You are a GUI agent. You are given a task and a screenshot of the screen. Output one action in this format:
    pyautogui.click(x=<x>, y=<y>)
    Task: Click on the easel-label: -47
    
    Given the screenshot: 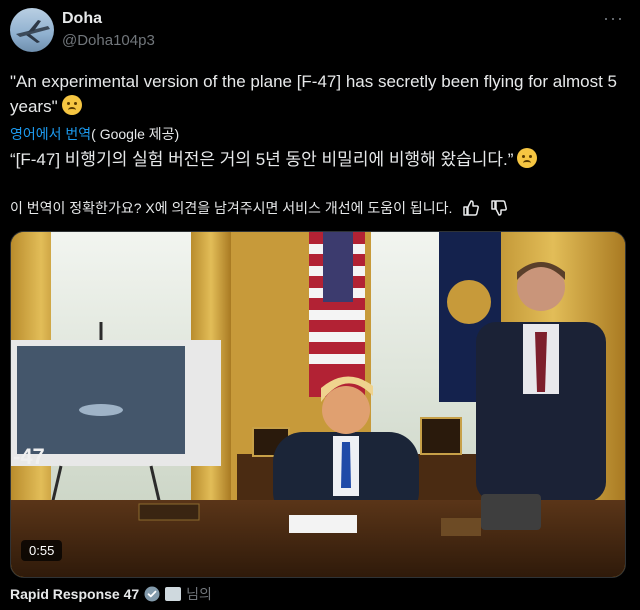 What is the action you would take?
    pyautogui.click(x=29, y=456)
    